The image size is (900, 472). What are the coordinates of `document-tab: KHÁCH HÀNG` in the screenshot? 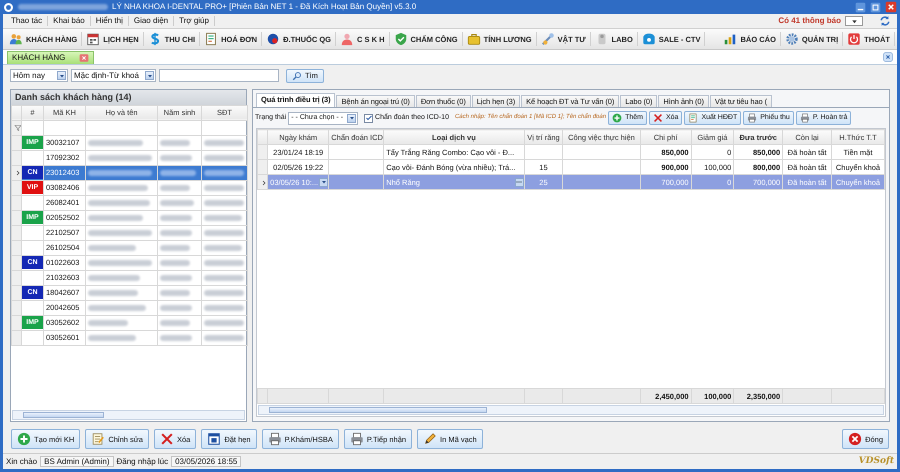 It's located at (50, 57).